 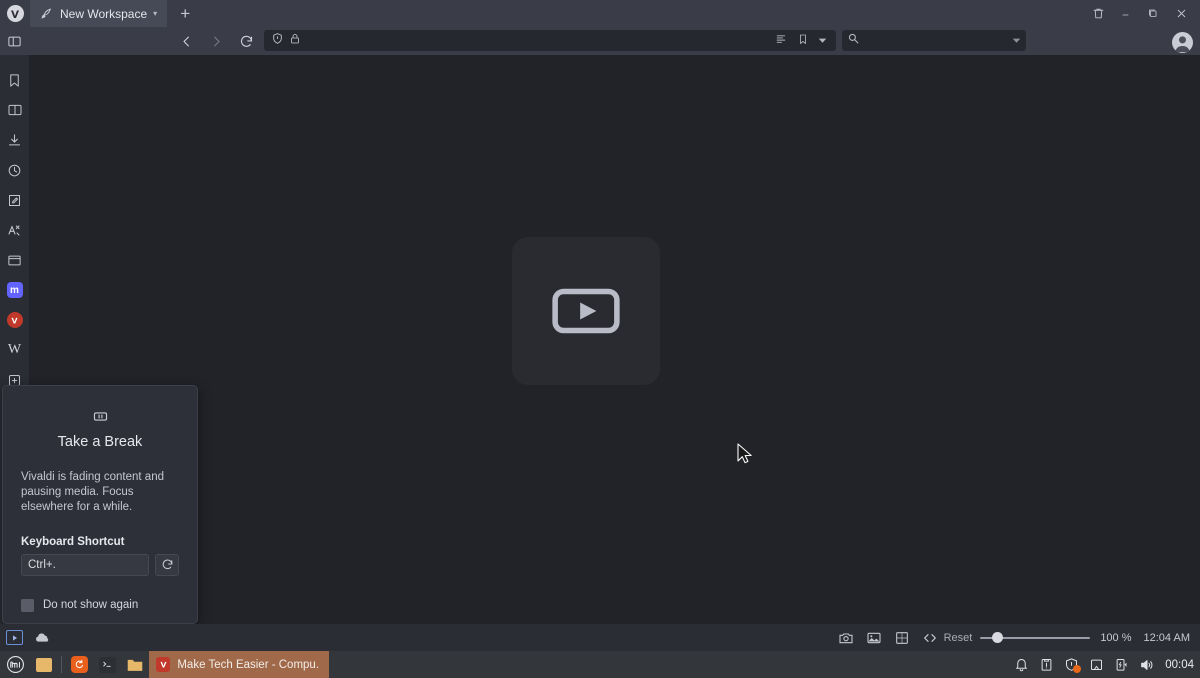 I want to click on nav-buttons, so click(x=216, y=41).